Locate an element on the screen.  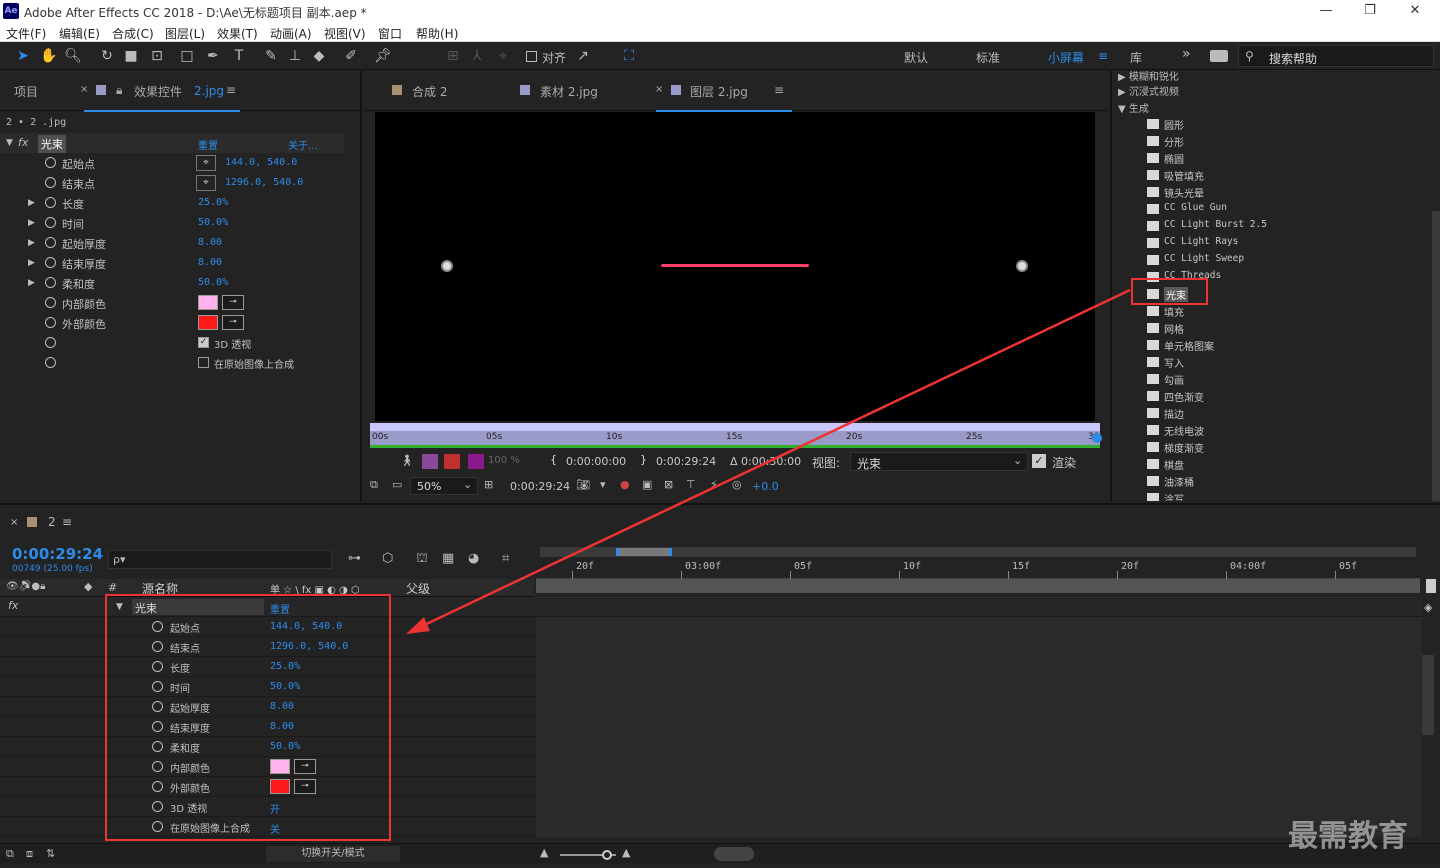
current-time: 0:00:29:24 is located at coordinates (540, 486).